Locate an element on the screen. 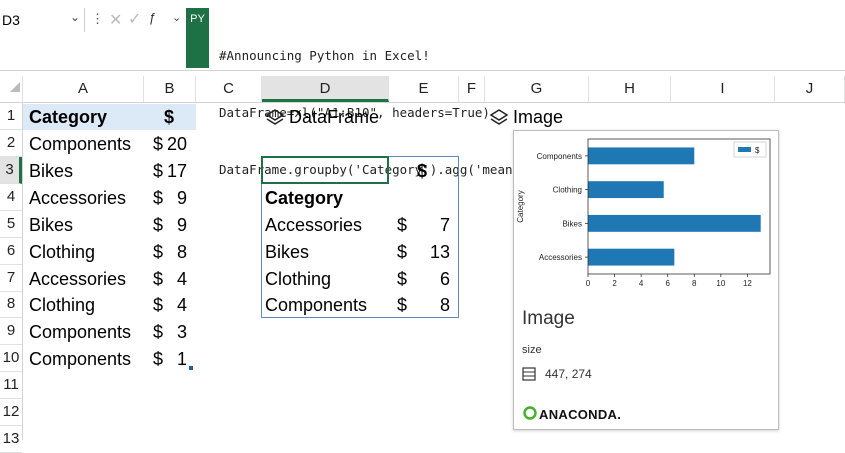 This screenshot has height=453, width=845. cell-b1: $ is located at coordinates (170, 117).